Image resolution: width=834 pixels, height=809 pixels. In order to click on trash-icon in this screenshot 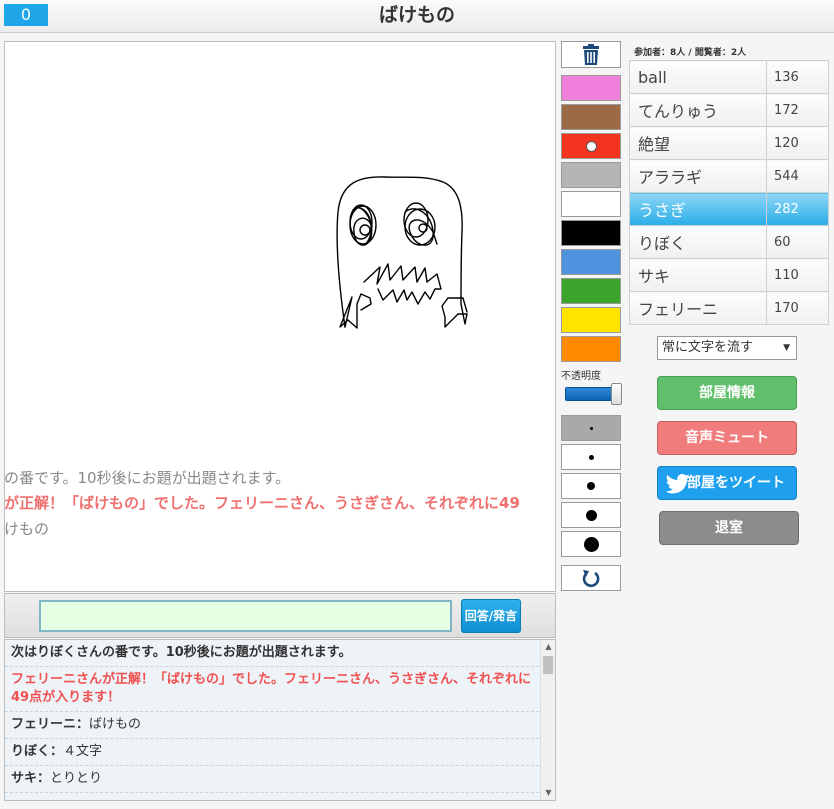, I will do `click(591, 54)`.